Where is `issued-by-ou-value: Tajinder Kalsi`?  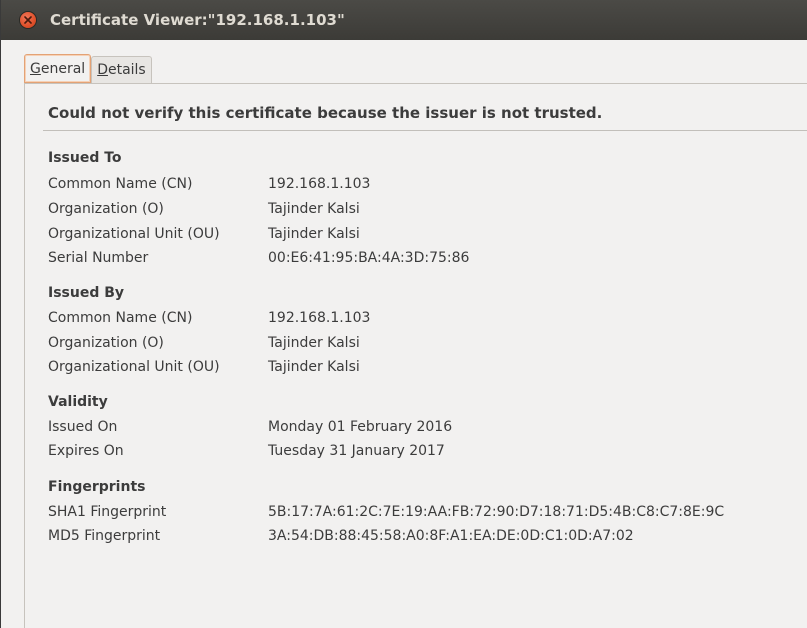 issued-by-ou-value: Tajinder Kalsi is located at coordinates (314, 367).